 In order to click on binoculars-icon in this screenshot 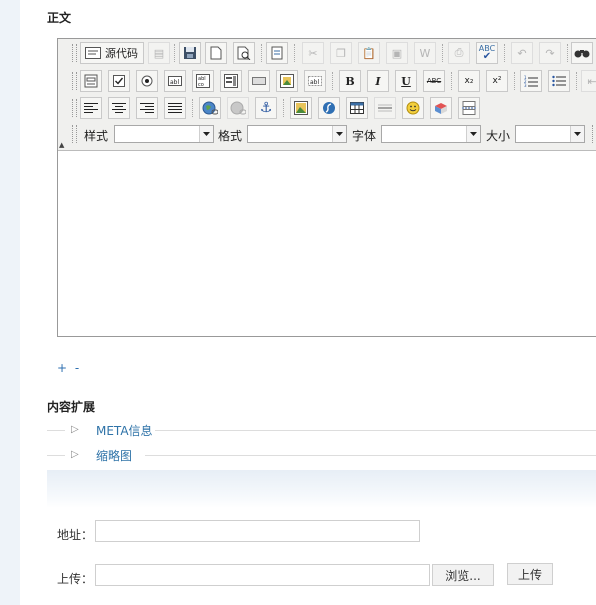, I will do `click(582, 54)`.